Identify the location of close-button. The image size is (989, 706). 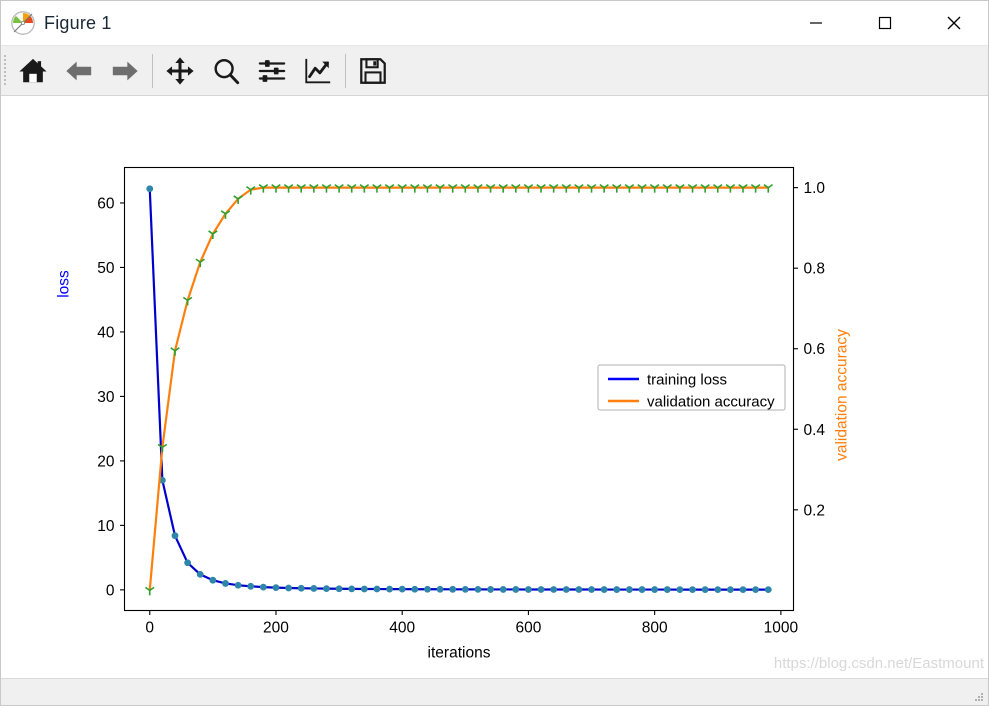
(953, 23).